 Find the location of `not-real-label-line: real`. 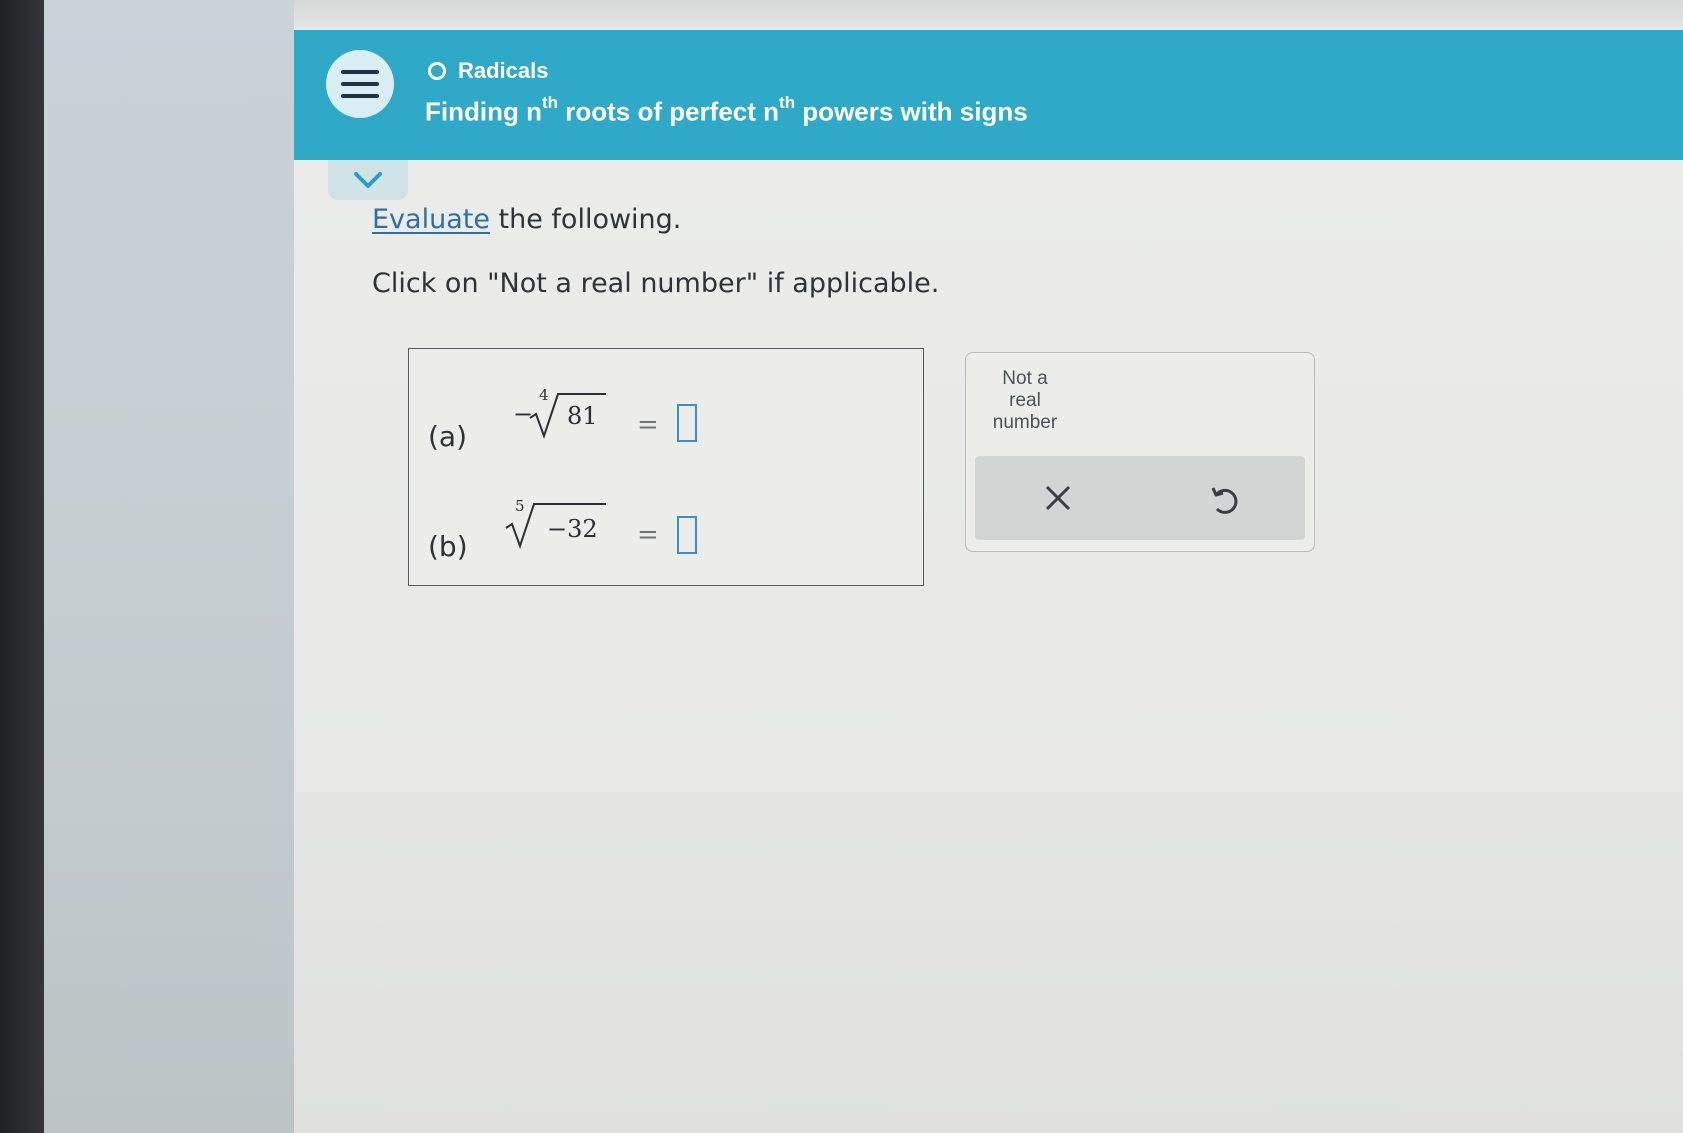

not-real-label-line: real is located at coordinates (1025, 400).